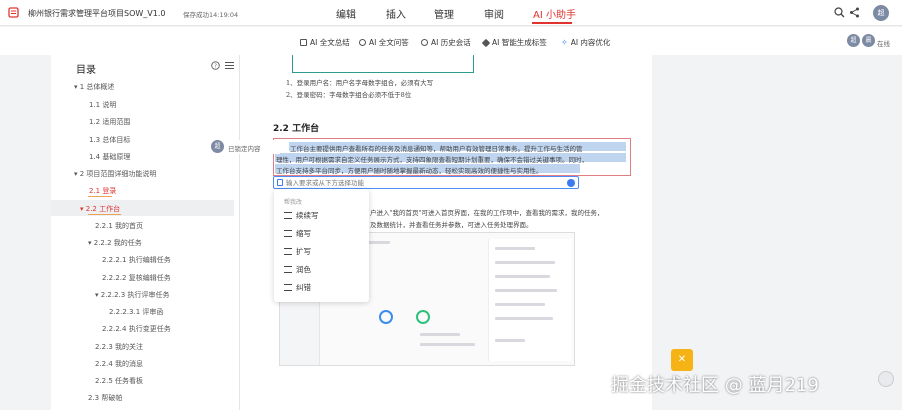  I want to click on outline-item-label: 2.2.2.3 执行评审任务, so click(135, 295).